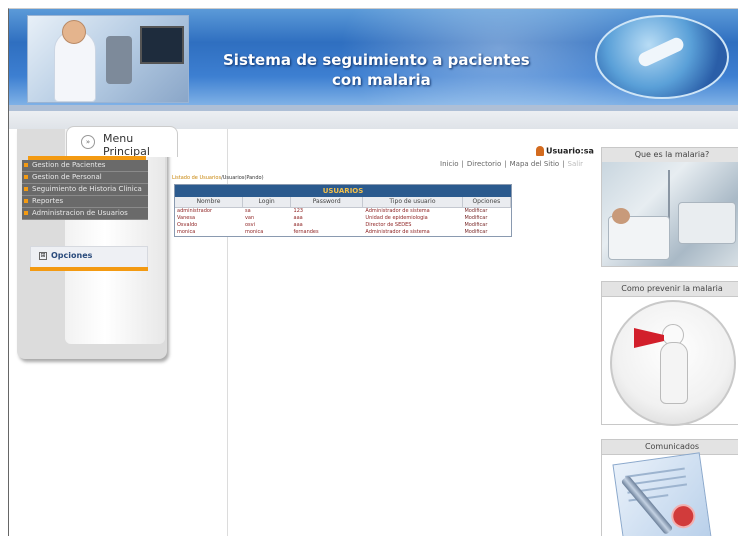  I want to click on pill-globe-image, so click(662, 57).